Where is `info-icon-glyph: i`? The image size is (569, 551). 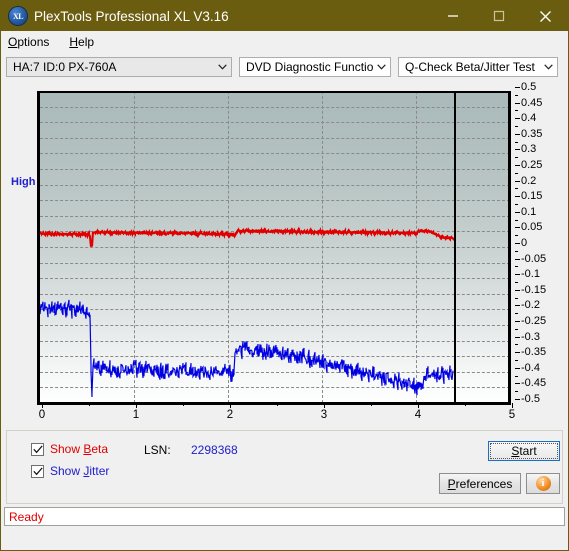 info-icon-glyph: i is located at coordinates (543, 483).